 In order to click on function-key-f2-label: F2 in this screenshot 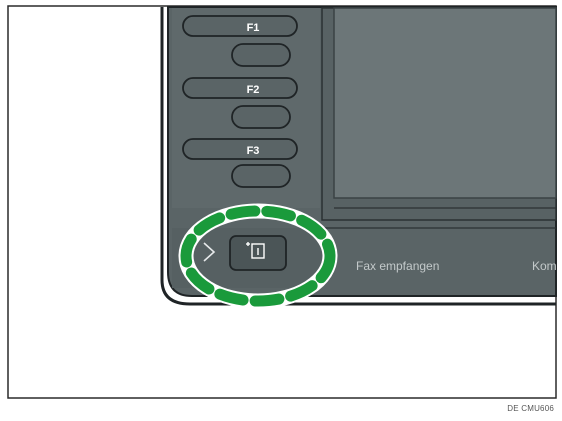, I will do `click(253, 90)`.